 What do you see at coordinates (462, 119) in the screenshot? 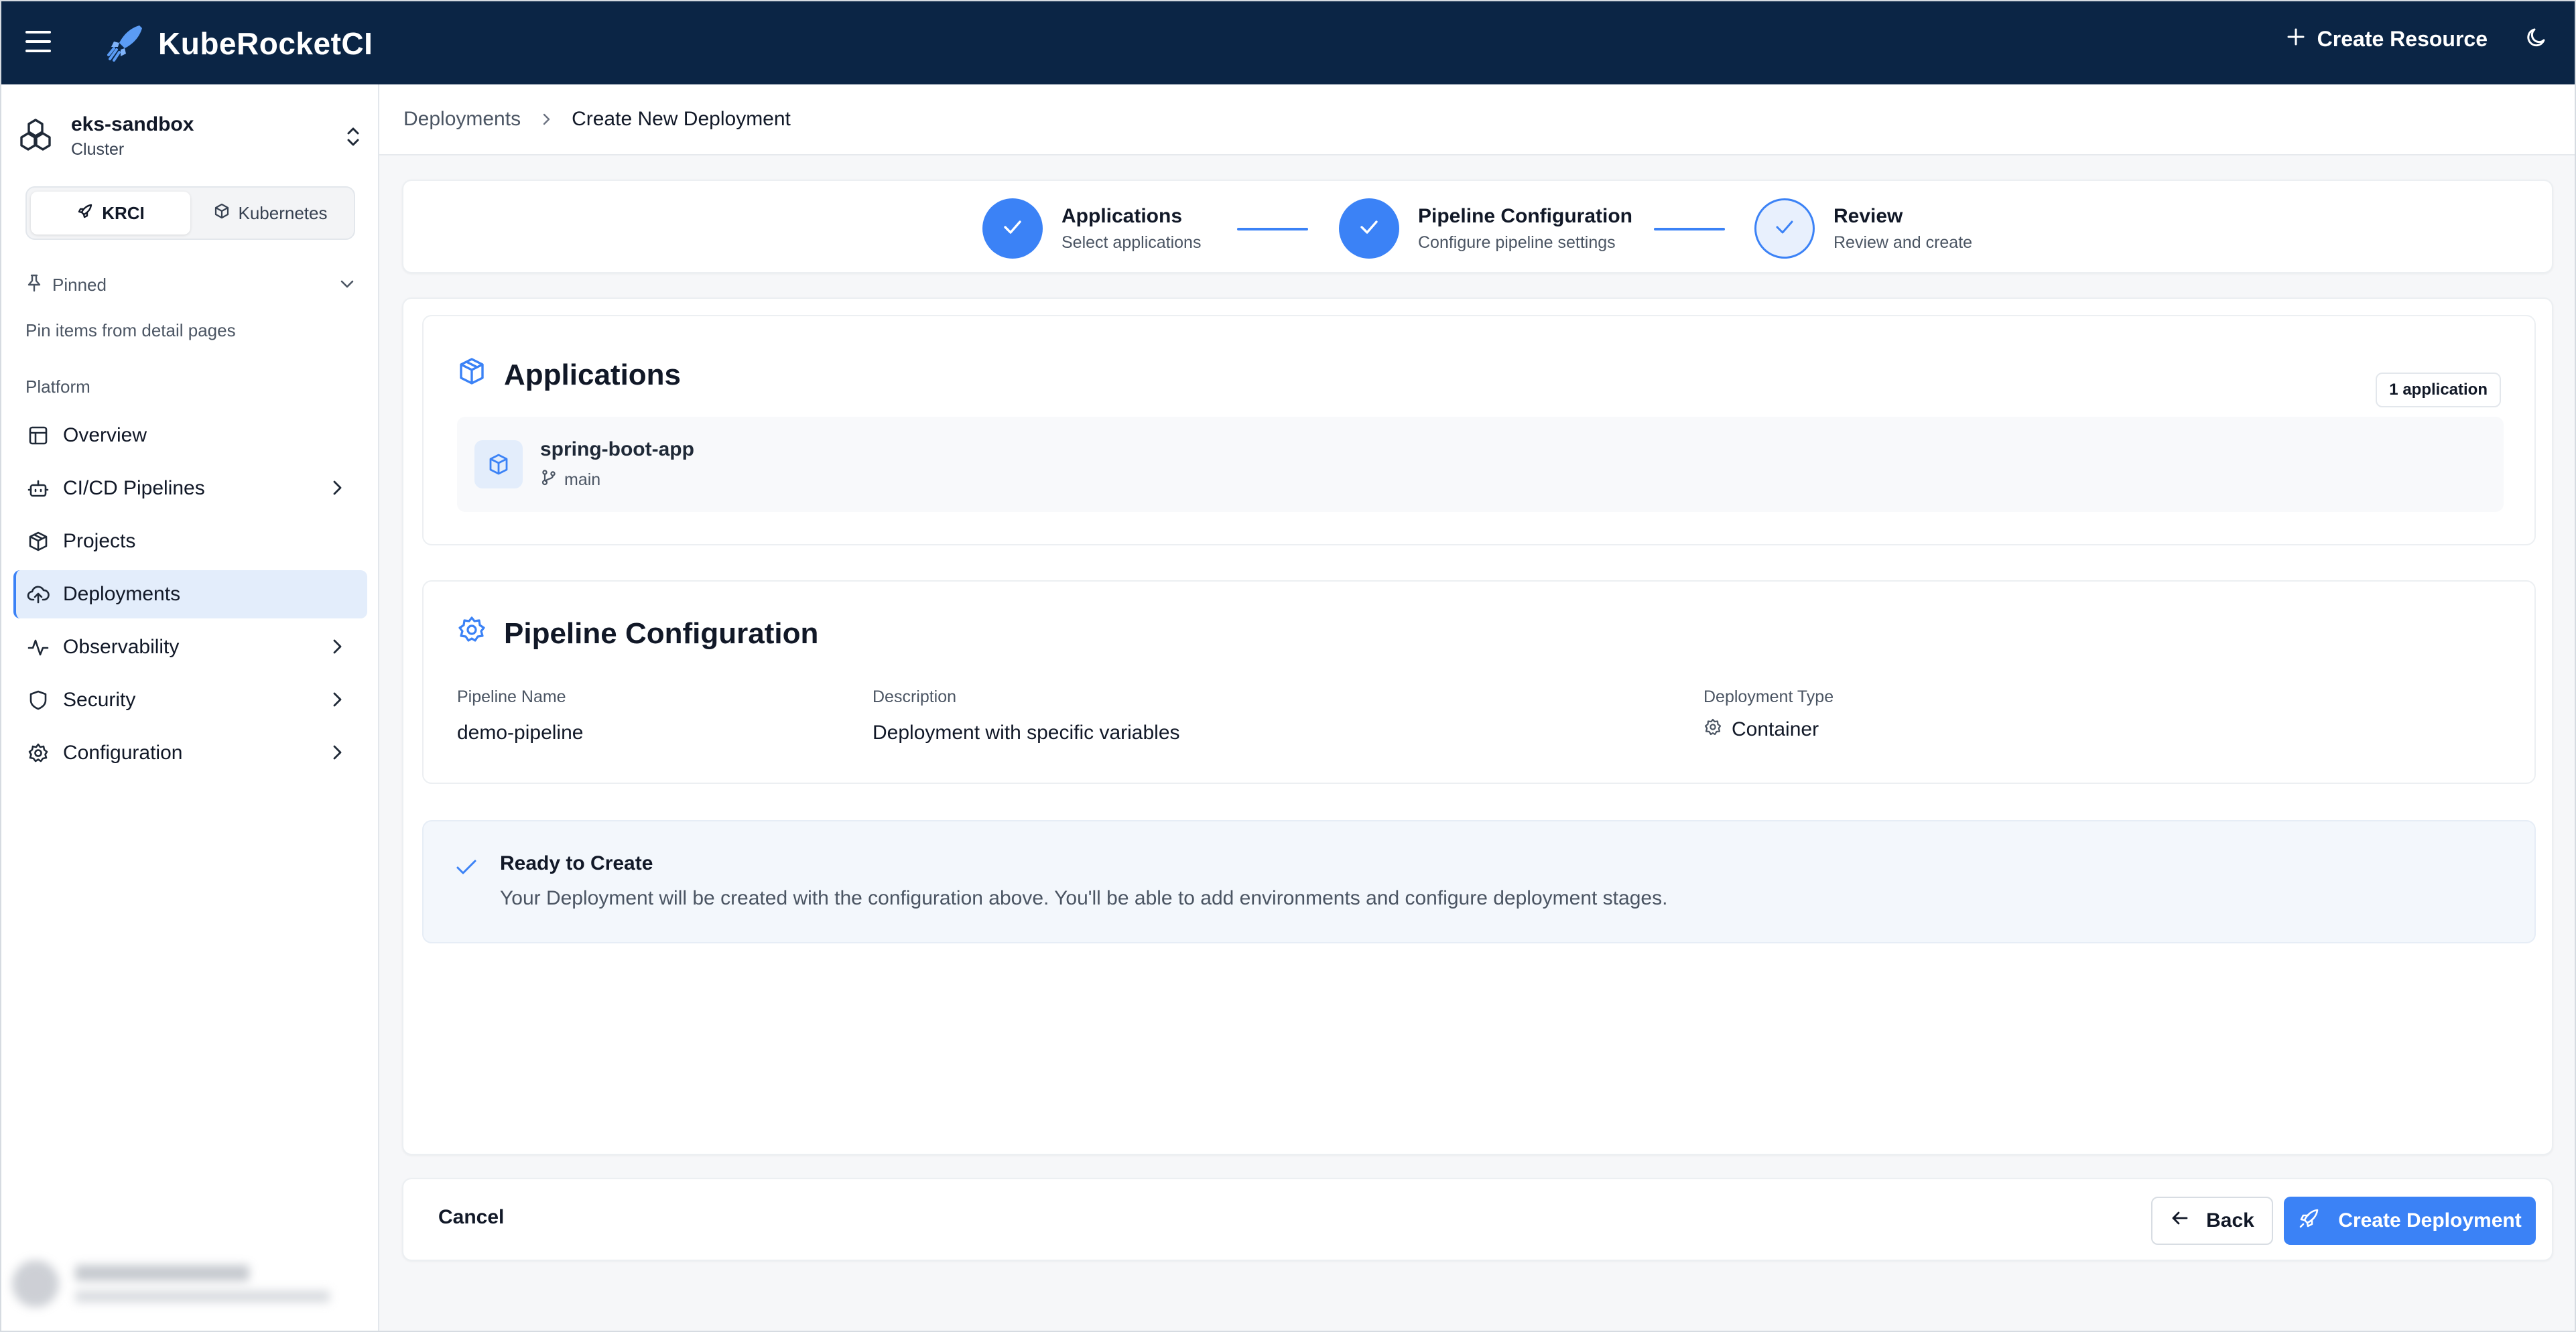
I see `breadcrumb-deployments-link: Deployments` at bounding box center [462, 119].